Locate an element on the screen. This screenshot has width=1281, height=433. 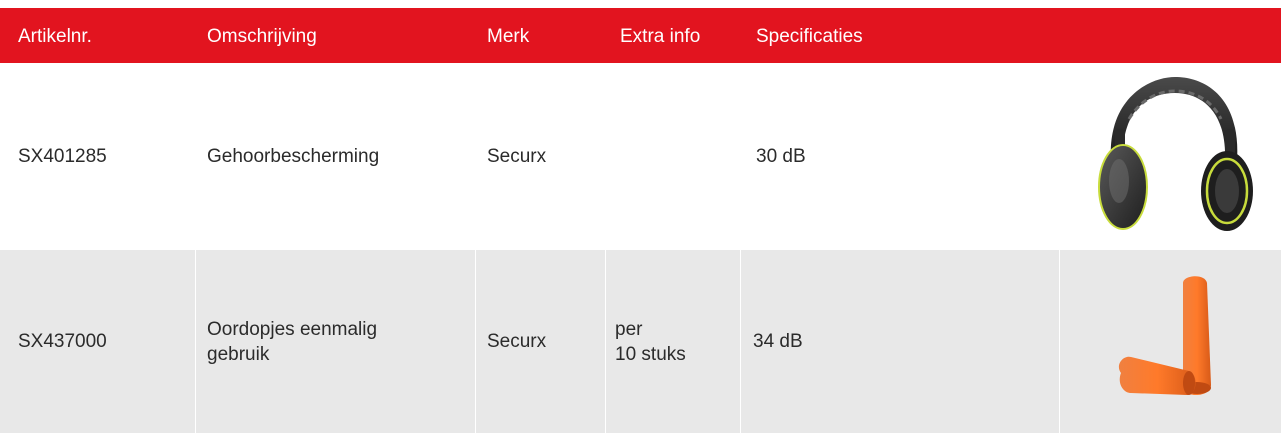
earmuffs-icon is located at coordinates (1175, 154).